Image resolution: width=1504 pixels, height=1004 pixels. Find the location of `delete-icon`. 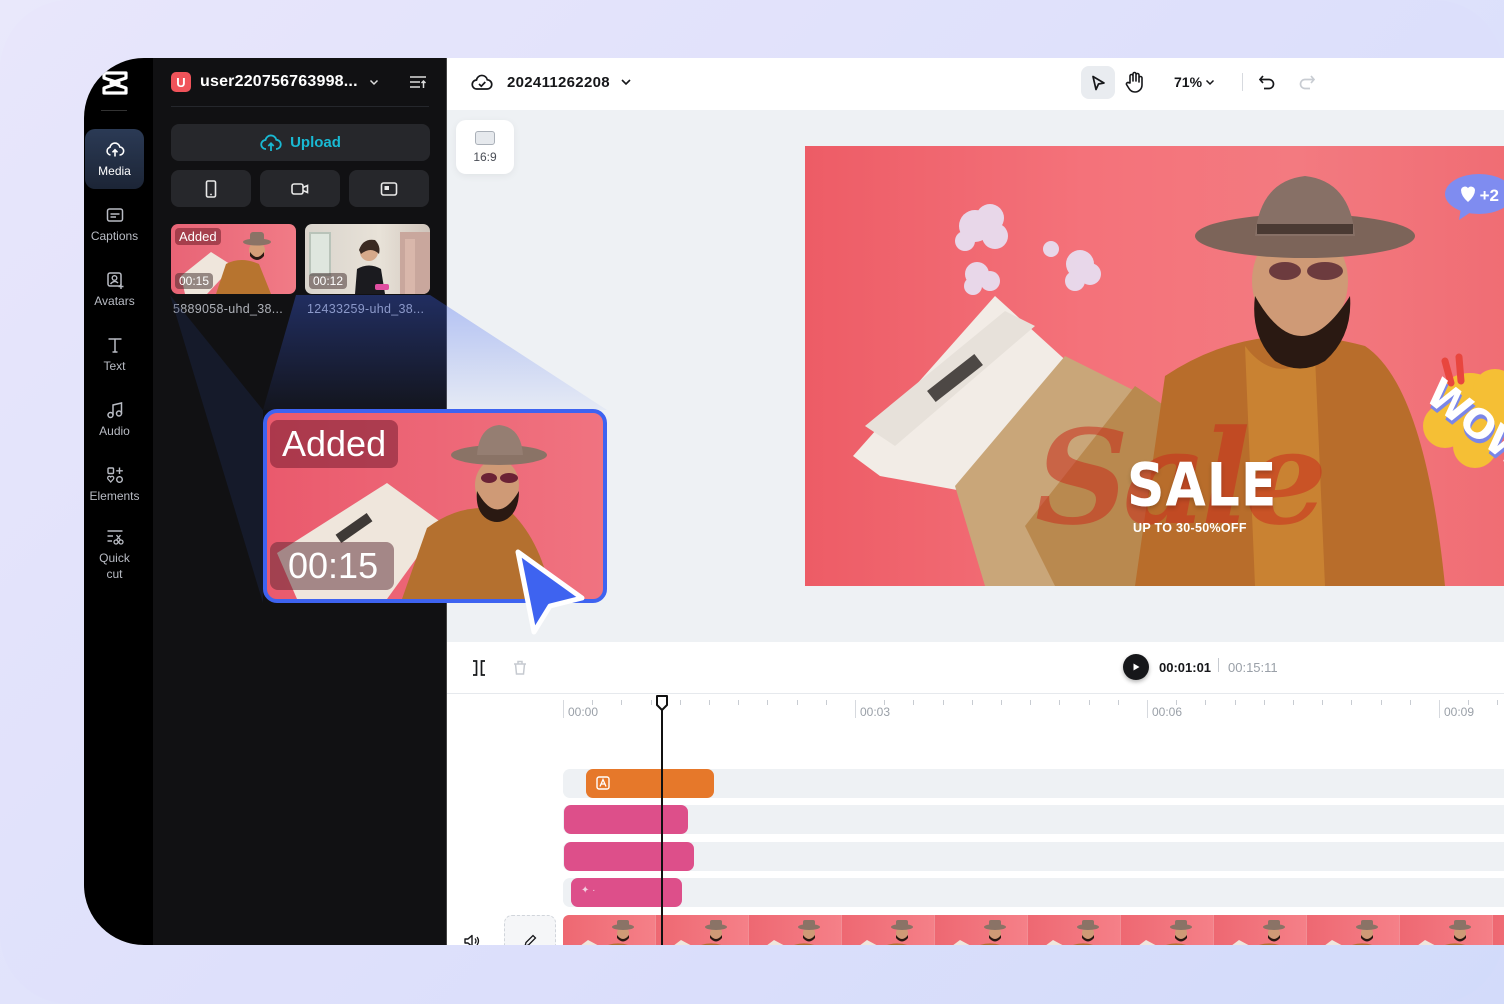

delete-icon is located at coordinates (520, 667).